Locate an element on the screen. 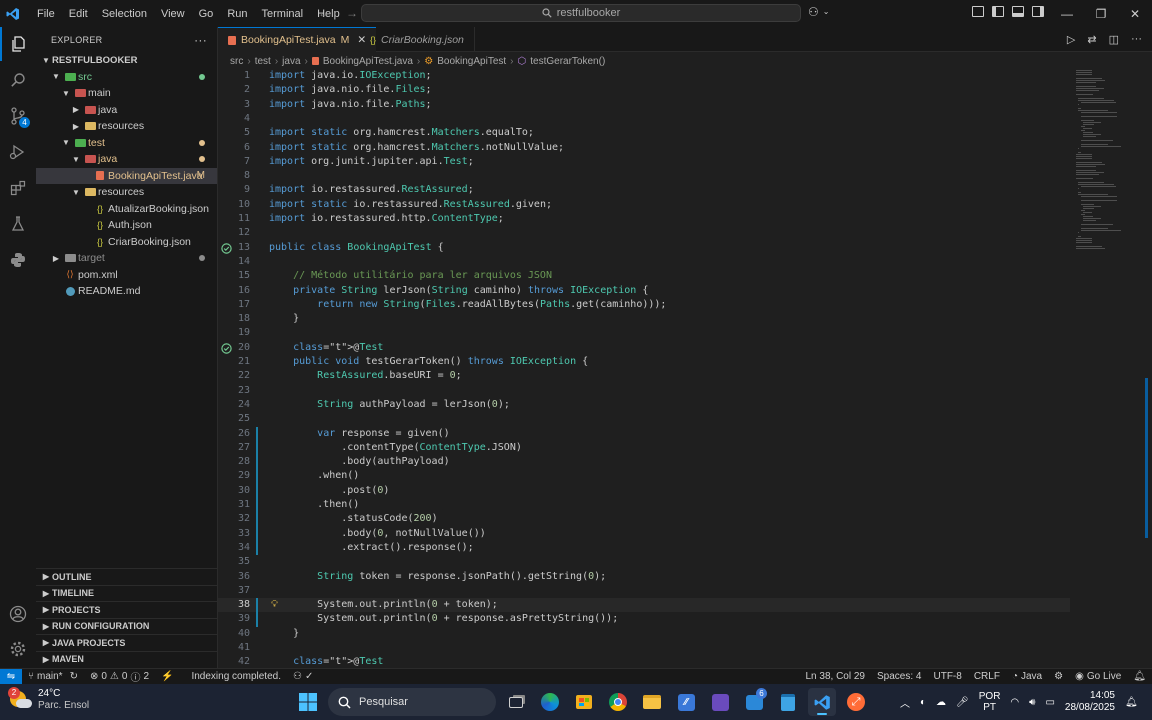 Image resolution: width=1152 pixels, height=720 pixels. postman-icon: ⤢ is located at coordinates (856, 702).